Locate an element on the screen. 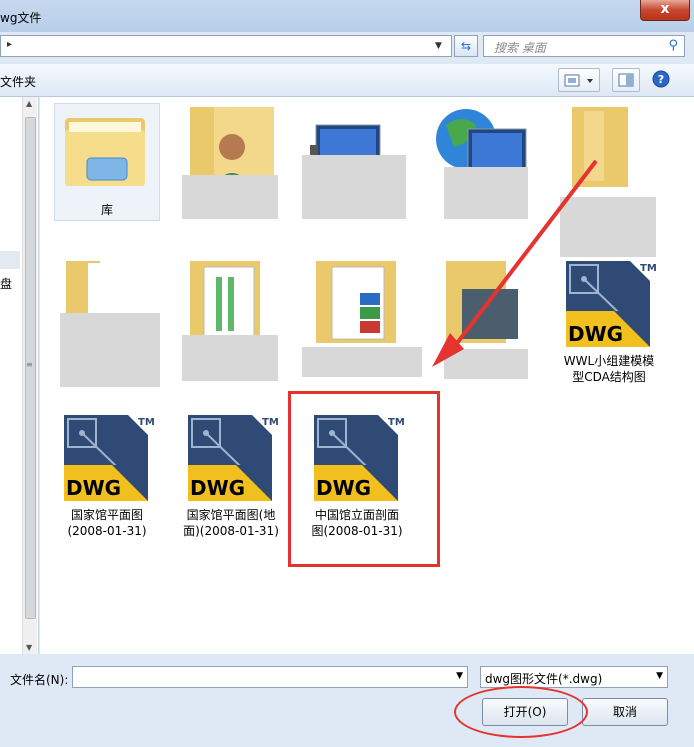 The width and height of the screenshot is (694, 747). address-dropdown-icon: ▼ is located at coordinates (438, 46).